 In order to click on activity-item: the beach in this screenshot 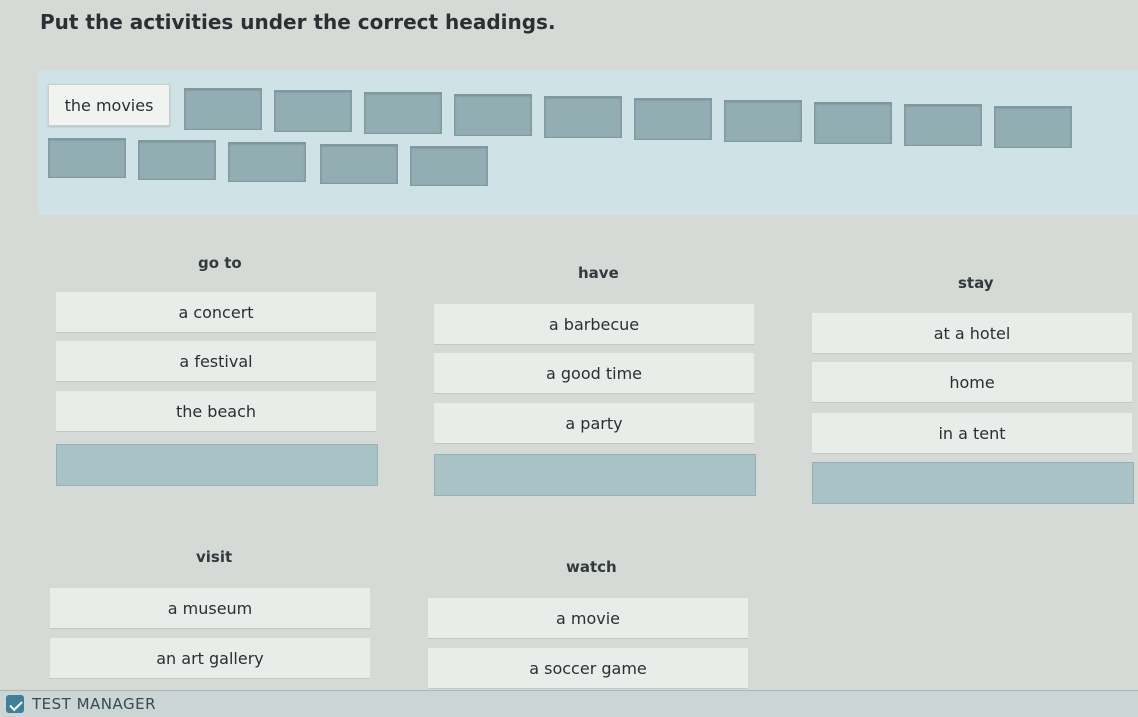, I will do `click(216, 411)`.